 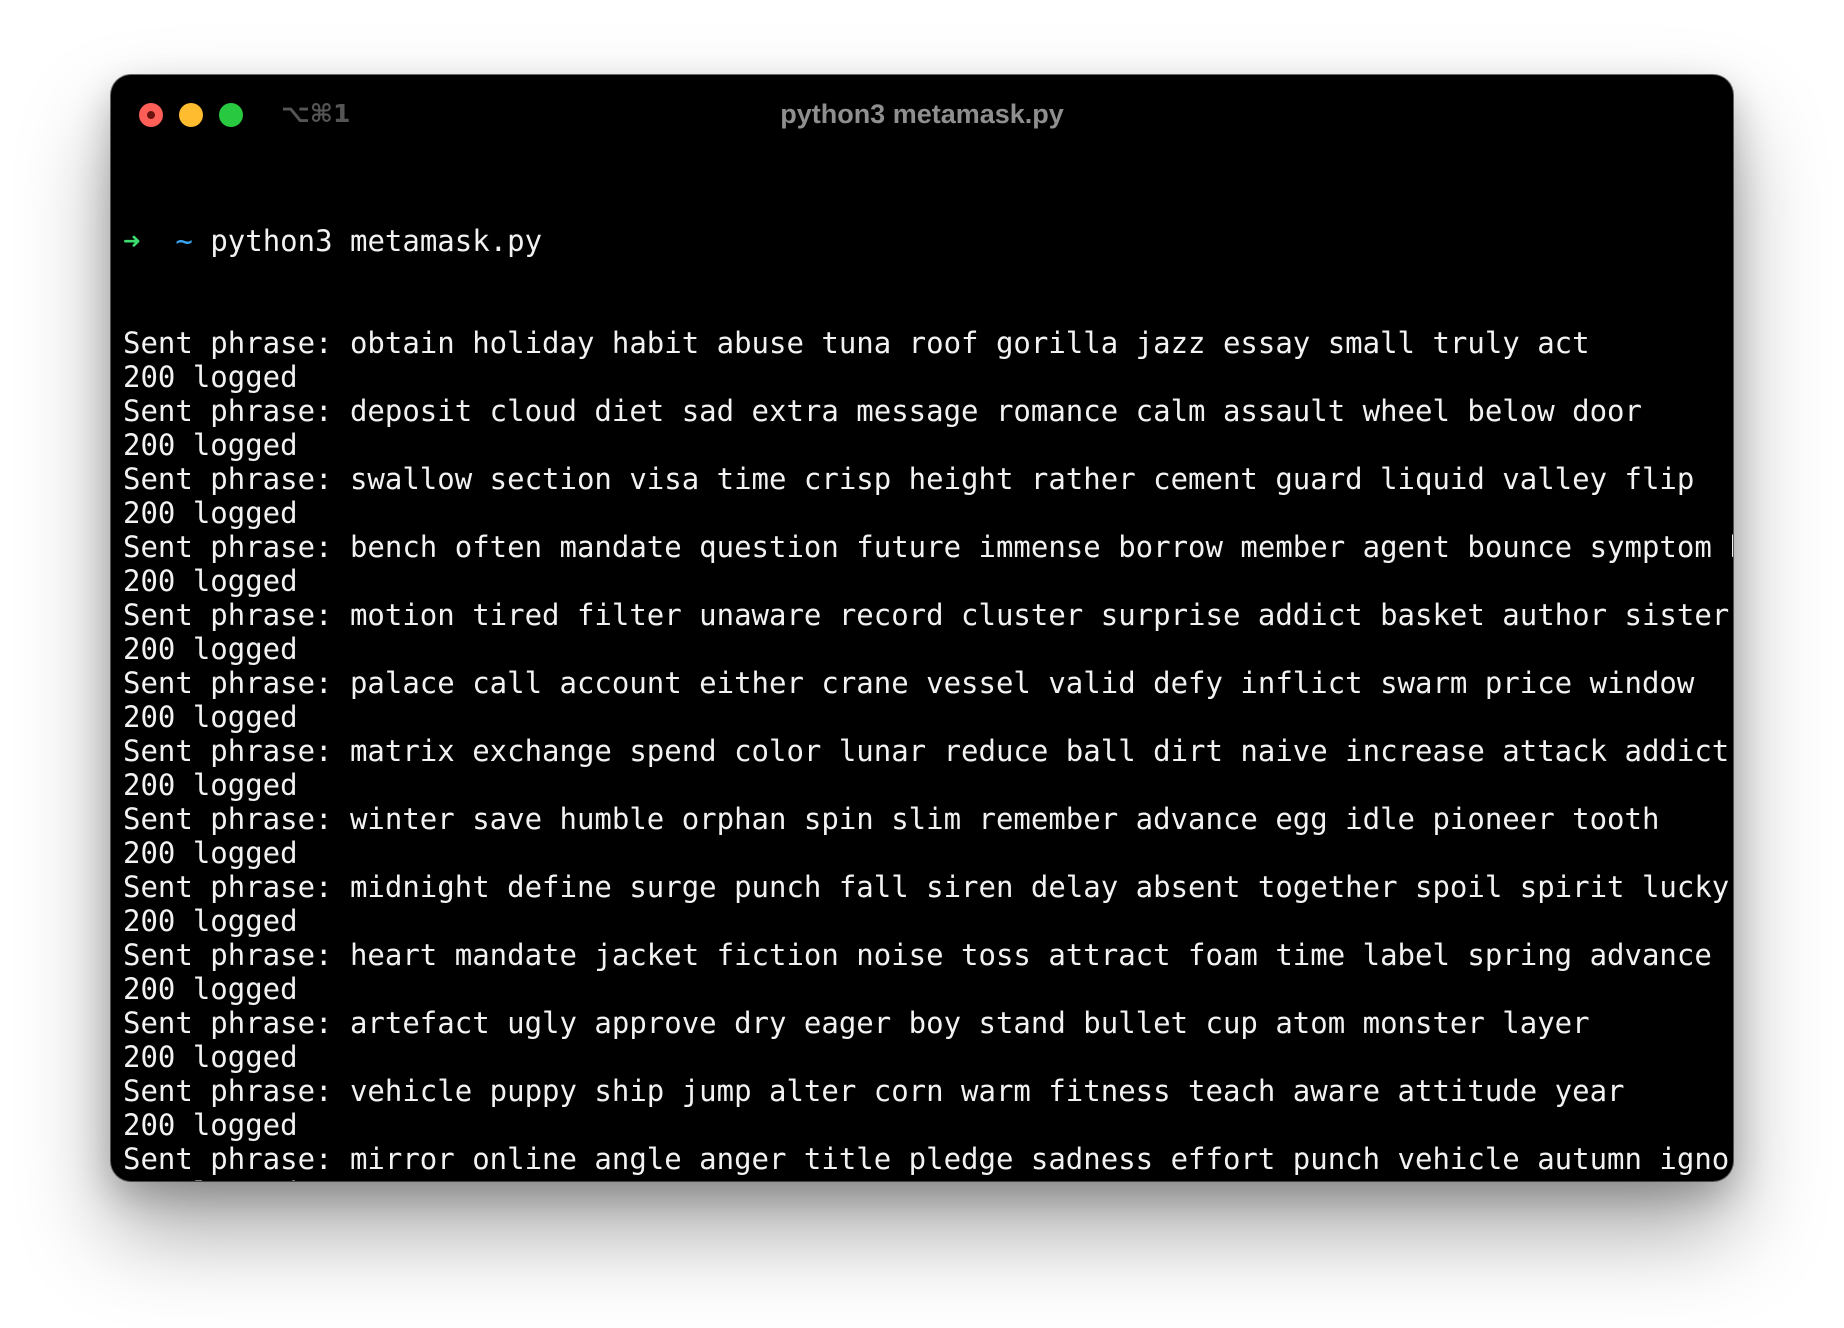 What do you see at coordinates (184, 241) in the screenshot?
I see `prompt-directory: ~` at bounding box center [184, 241].